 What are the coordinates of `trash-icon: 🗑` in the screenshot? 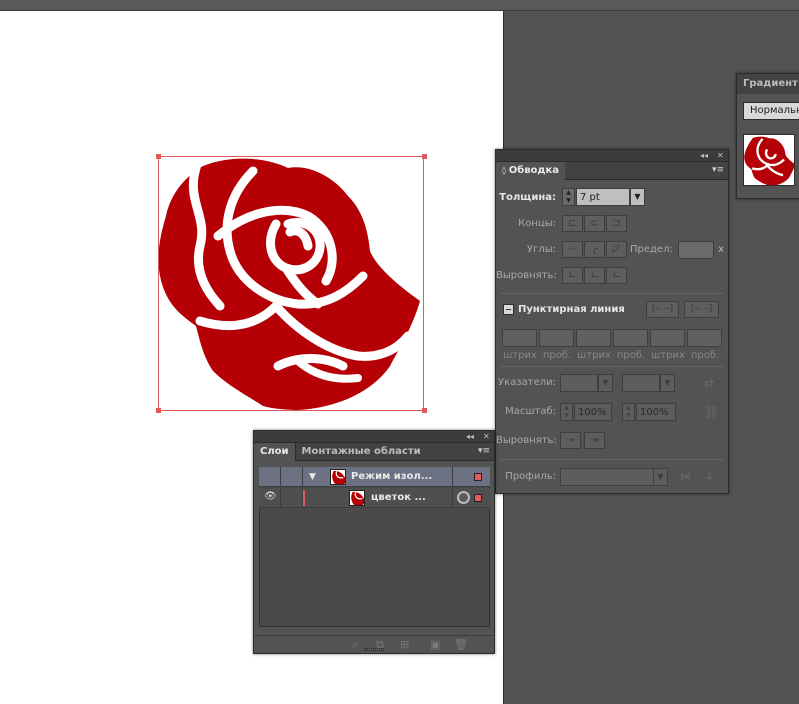 It's located at (461, 644).